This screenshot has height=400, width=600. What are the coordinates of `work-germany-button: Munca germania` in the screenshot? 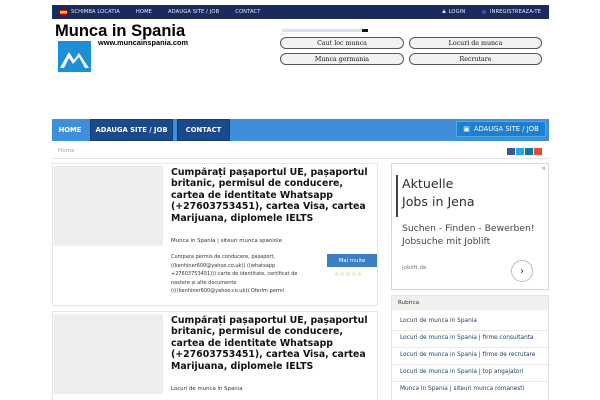 It's located at (342, 59).